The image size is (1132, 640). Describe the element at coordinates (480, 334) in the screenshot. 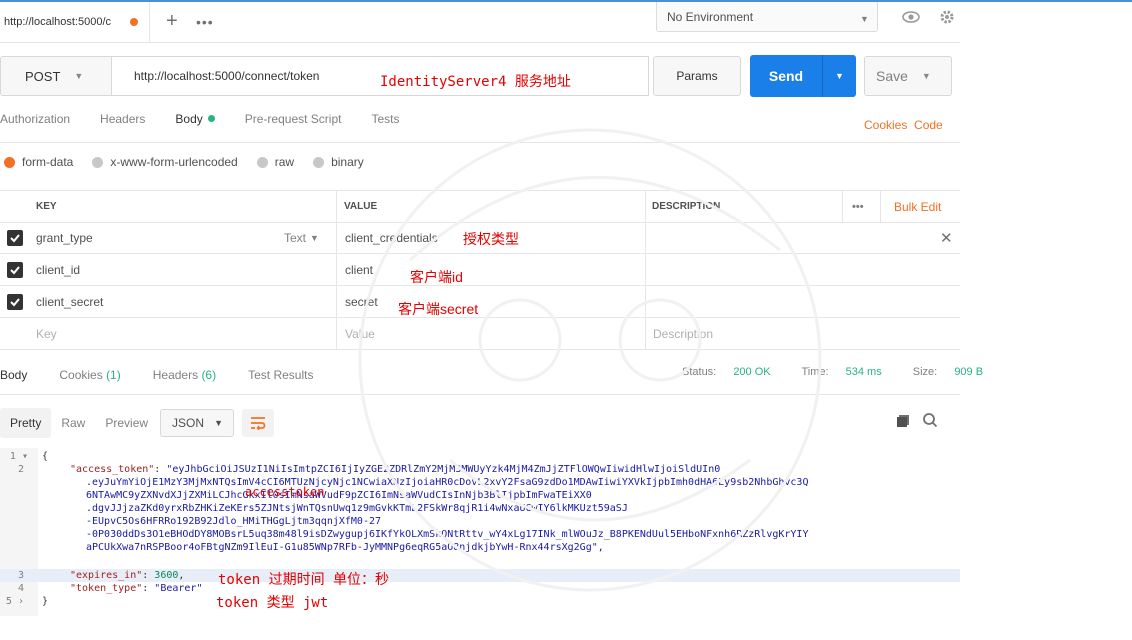

I see `new-param-row: Key Value Description` at that location.